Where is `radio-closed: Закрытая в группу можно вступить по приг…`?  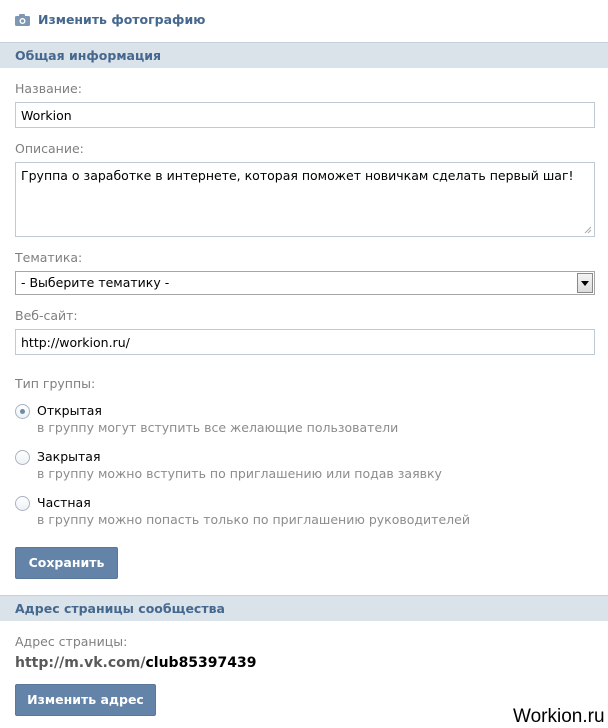
radio-closed: Закрытая в группу можно вступить по приг… is located at coordinates (228, 466).